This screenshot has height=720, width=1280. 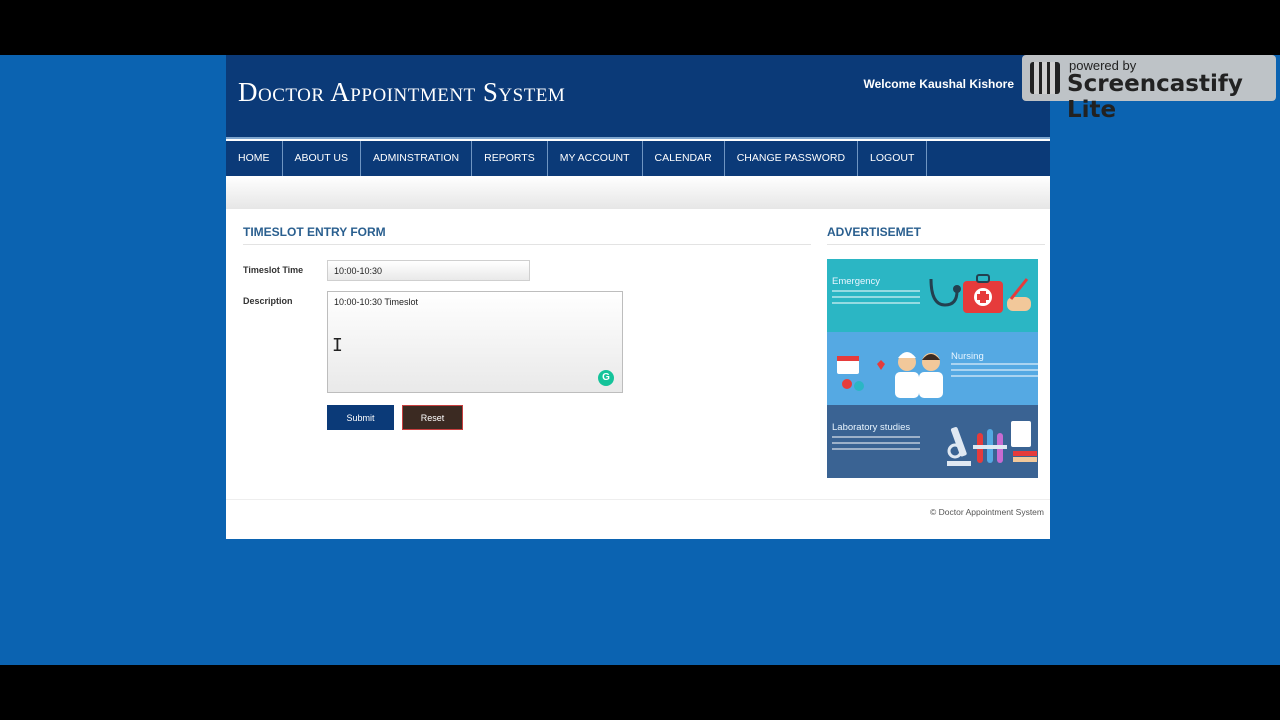 What do you see at coordinates (638, 192) in the screenshot?
I see `sub-header-bar` at bounding box center [638, 192].